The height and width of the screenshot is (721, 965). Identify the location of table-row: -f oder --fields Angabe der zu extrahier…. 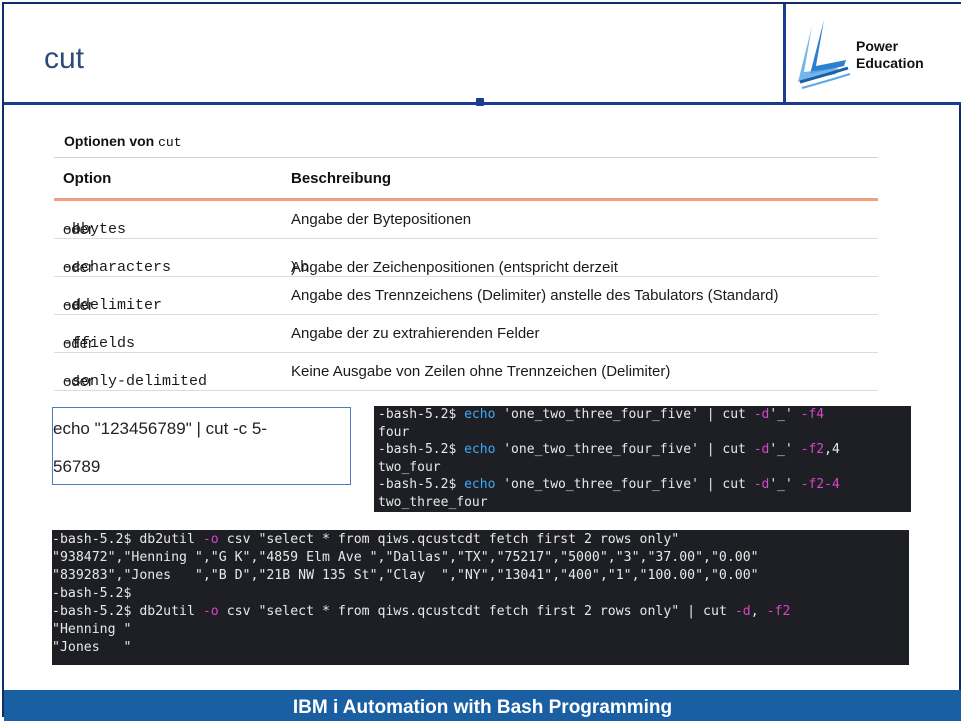
(466, 334).